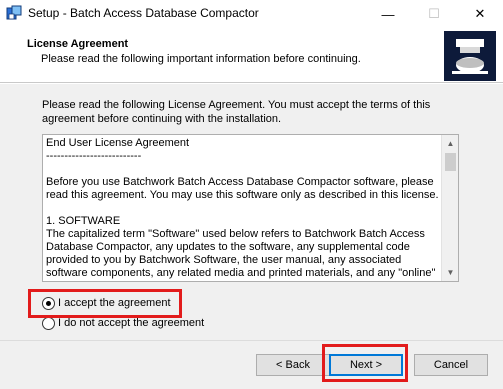 Image resolution: width=503 pixels, height=389 pixels. I want to click on scroll-down-icon: ▼, so click(450, 272).